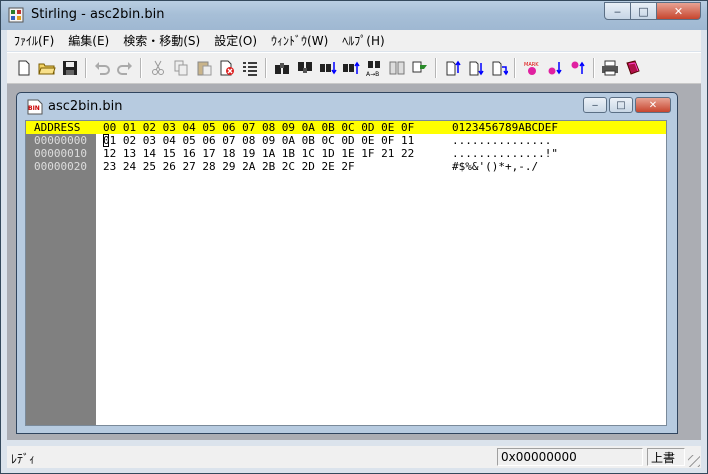  I want to click on go-bottom-button, so click(476, 68).